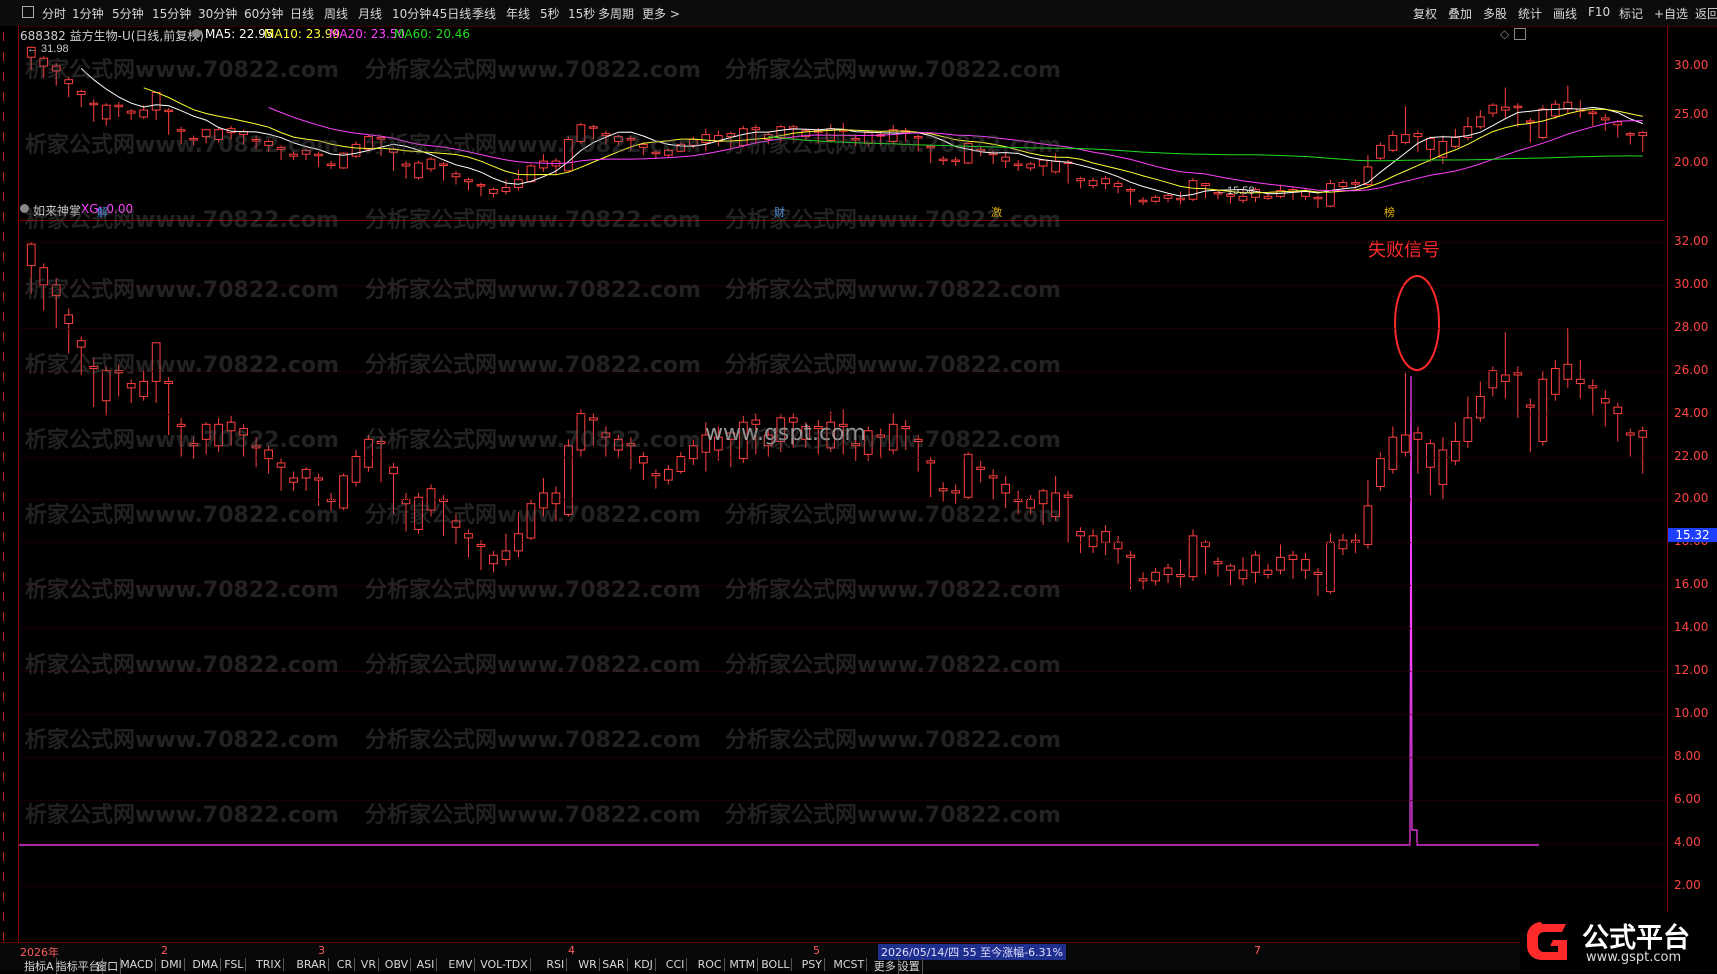  Describe the element at coordinates (1618, 941) in the screenshot. I see `brand-logo: 公式平台 www.gspt.com` at that location.